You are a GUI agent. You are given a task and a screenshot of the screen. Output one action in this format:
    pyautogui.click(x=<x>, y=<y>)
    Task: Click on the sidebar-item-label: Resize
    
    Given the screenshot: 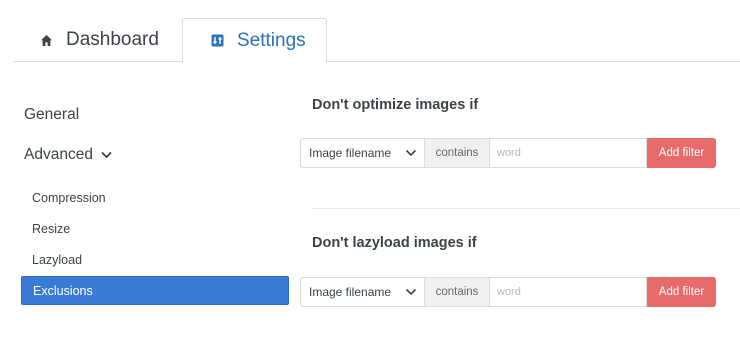 What is the action you would take?
    pyautogui.click(x=51, y=228)
    